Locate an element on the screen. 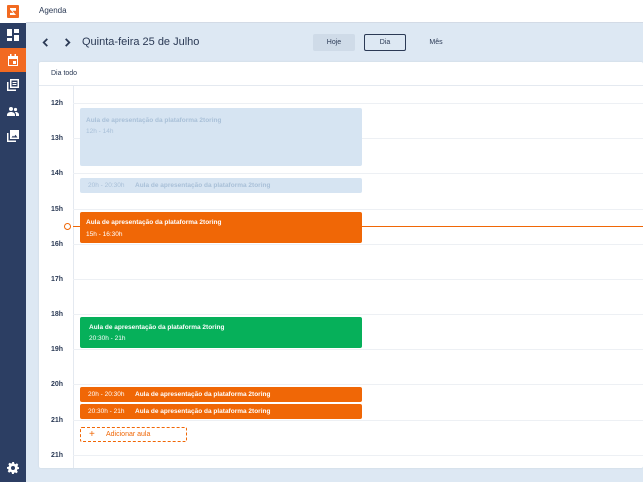  chevron-right-icon is located at coordinates (67, 42).